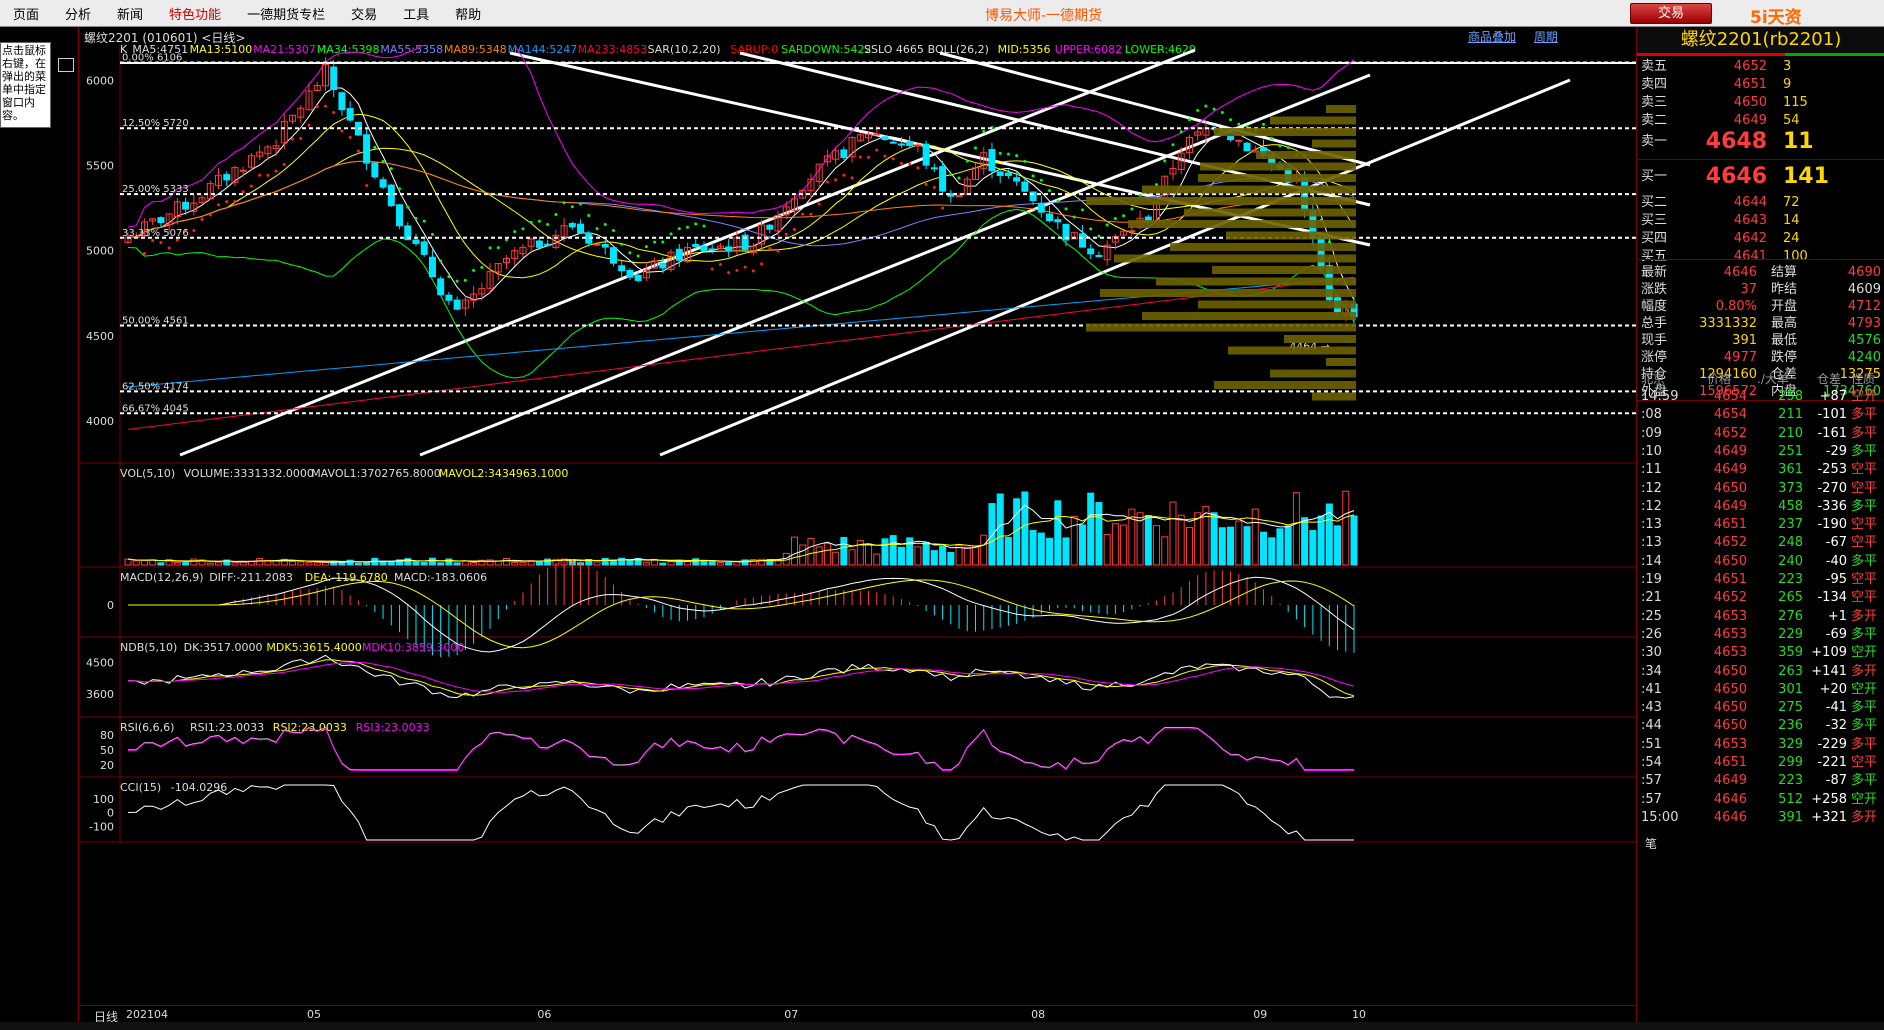 The width and height of the screenshot is (1884, 1030). What do you see at coordinates (544, 1014) in the screenshot?
I see `date-tick: 06` at bounding box center [544, 1014].